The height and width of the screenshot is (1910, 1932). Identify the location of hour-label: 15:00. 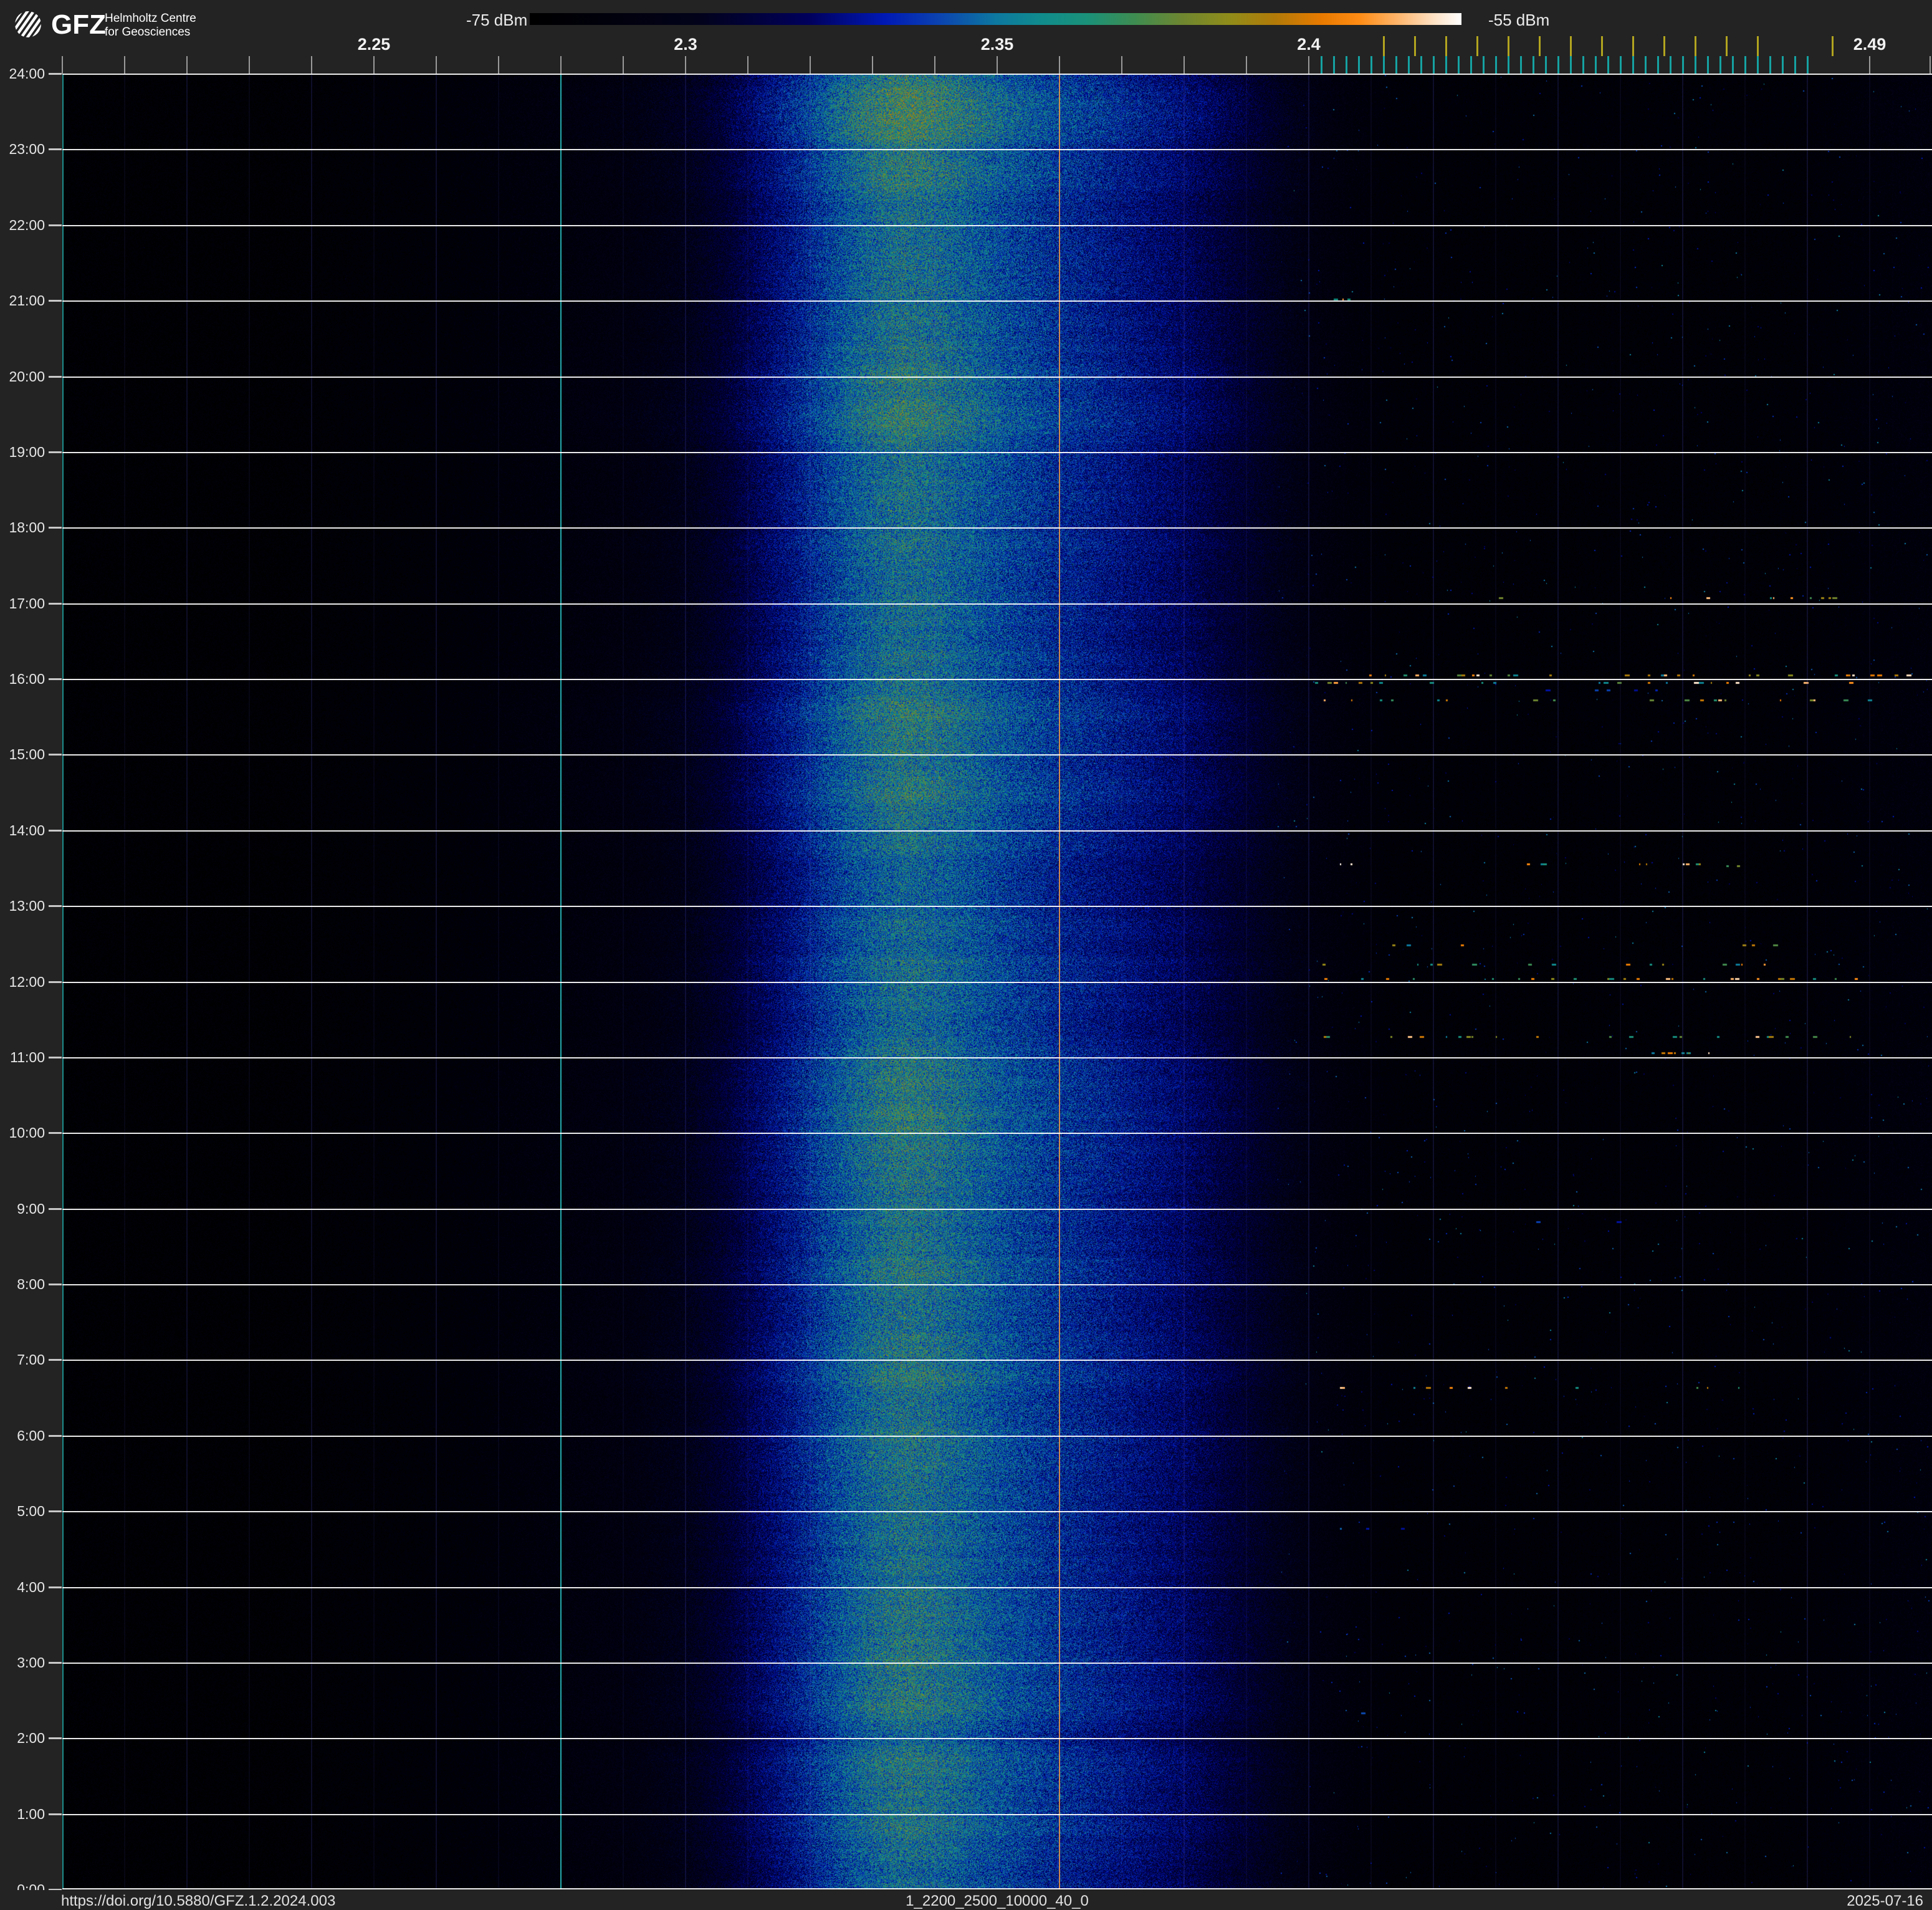
(27, 754).